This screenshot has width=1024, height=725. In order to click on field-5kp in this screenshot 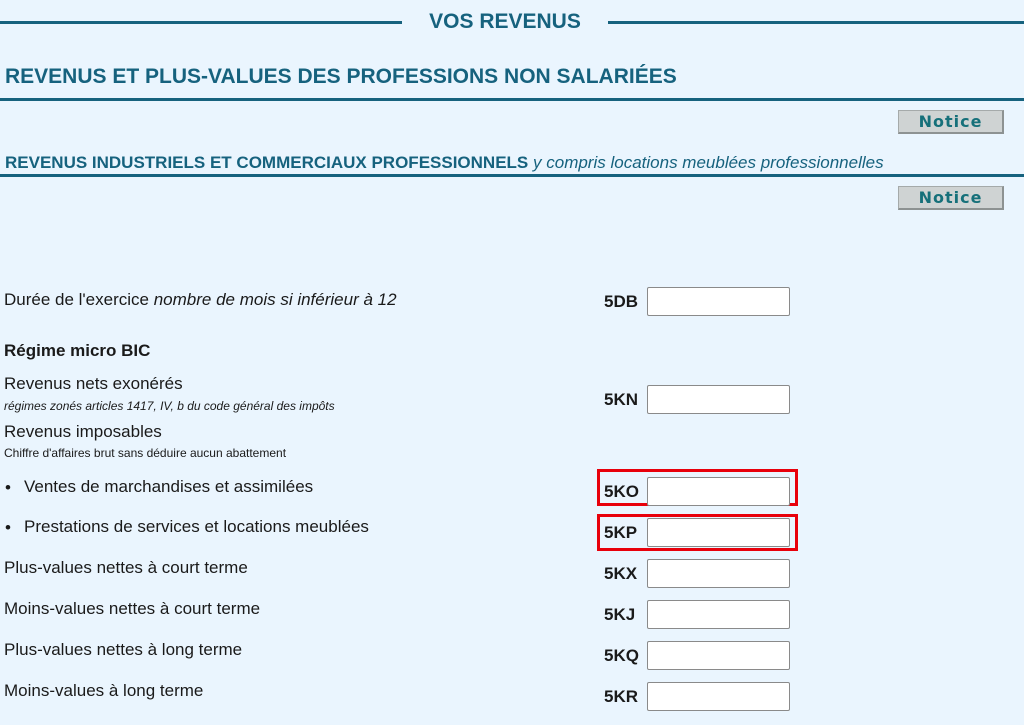, I will do `click(718, 532)`.